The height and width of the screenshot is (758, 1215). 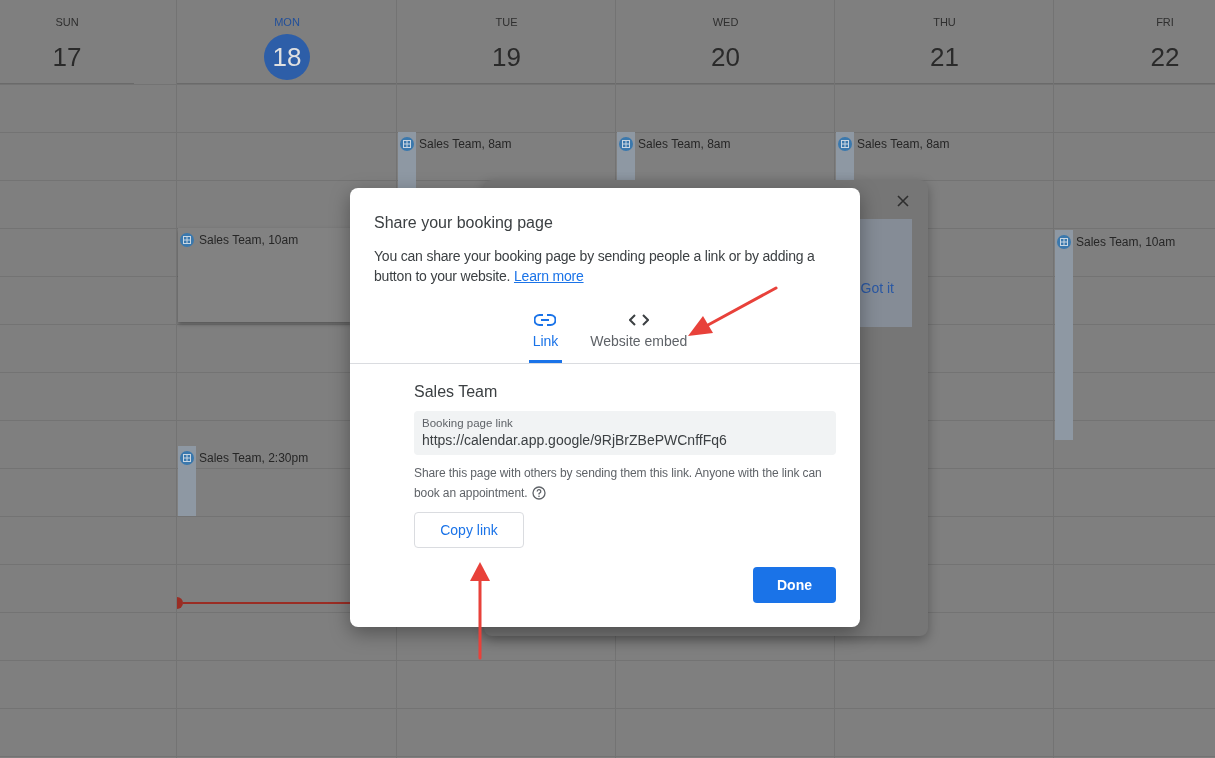 What do you see at coordinates (725, 57) in the screenshot?
I see `date-number: 20` at bounding box center [725, 57].